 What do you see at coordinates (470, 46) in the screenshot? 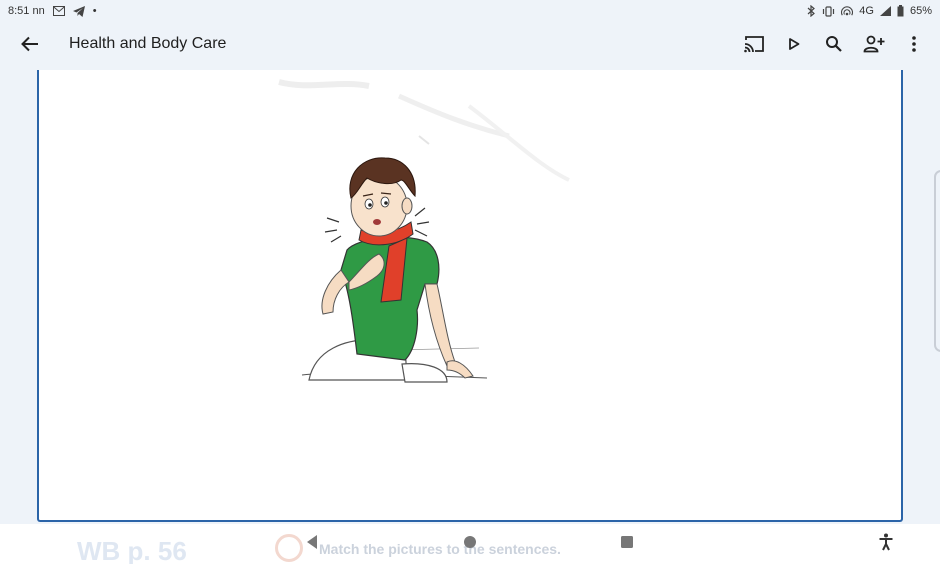
I see `app-bar: Health and Body Care` at bounding box center [470, 46].